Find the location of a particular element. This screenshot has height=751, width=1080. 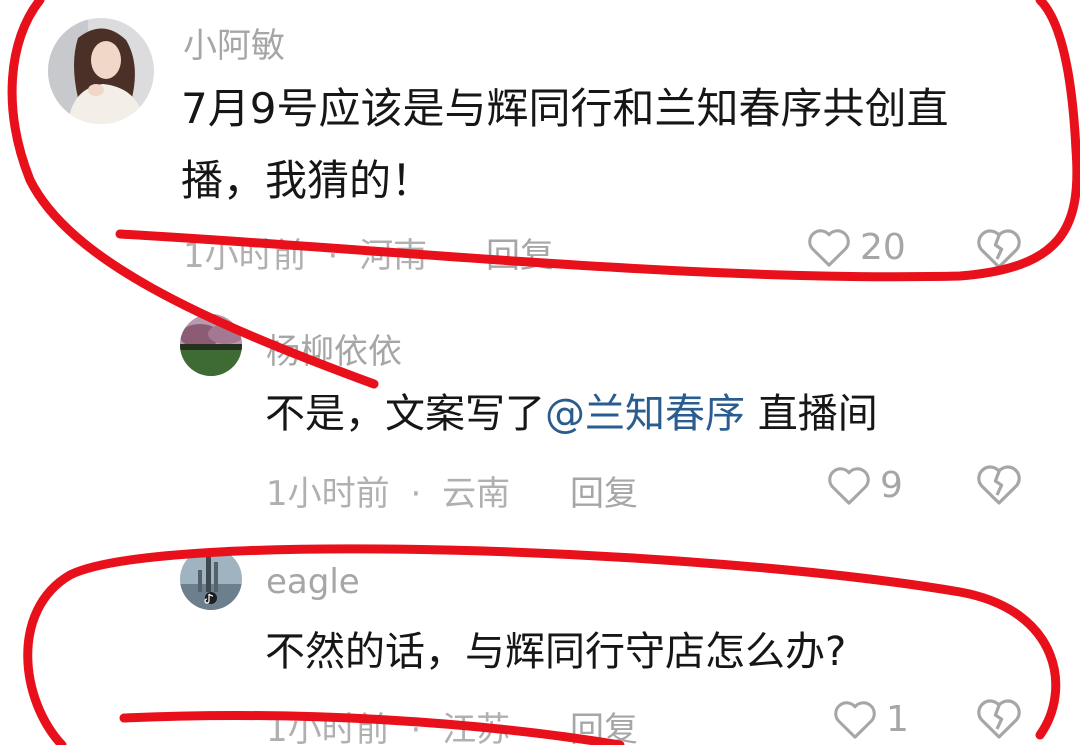

avatar-photo-landscape is located at coordinates (211, 345).